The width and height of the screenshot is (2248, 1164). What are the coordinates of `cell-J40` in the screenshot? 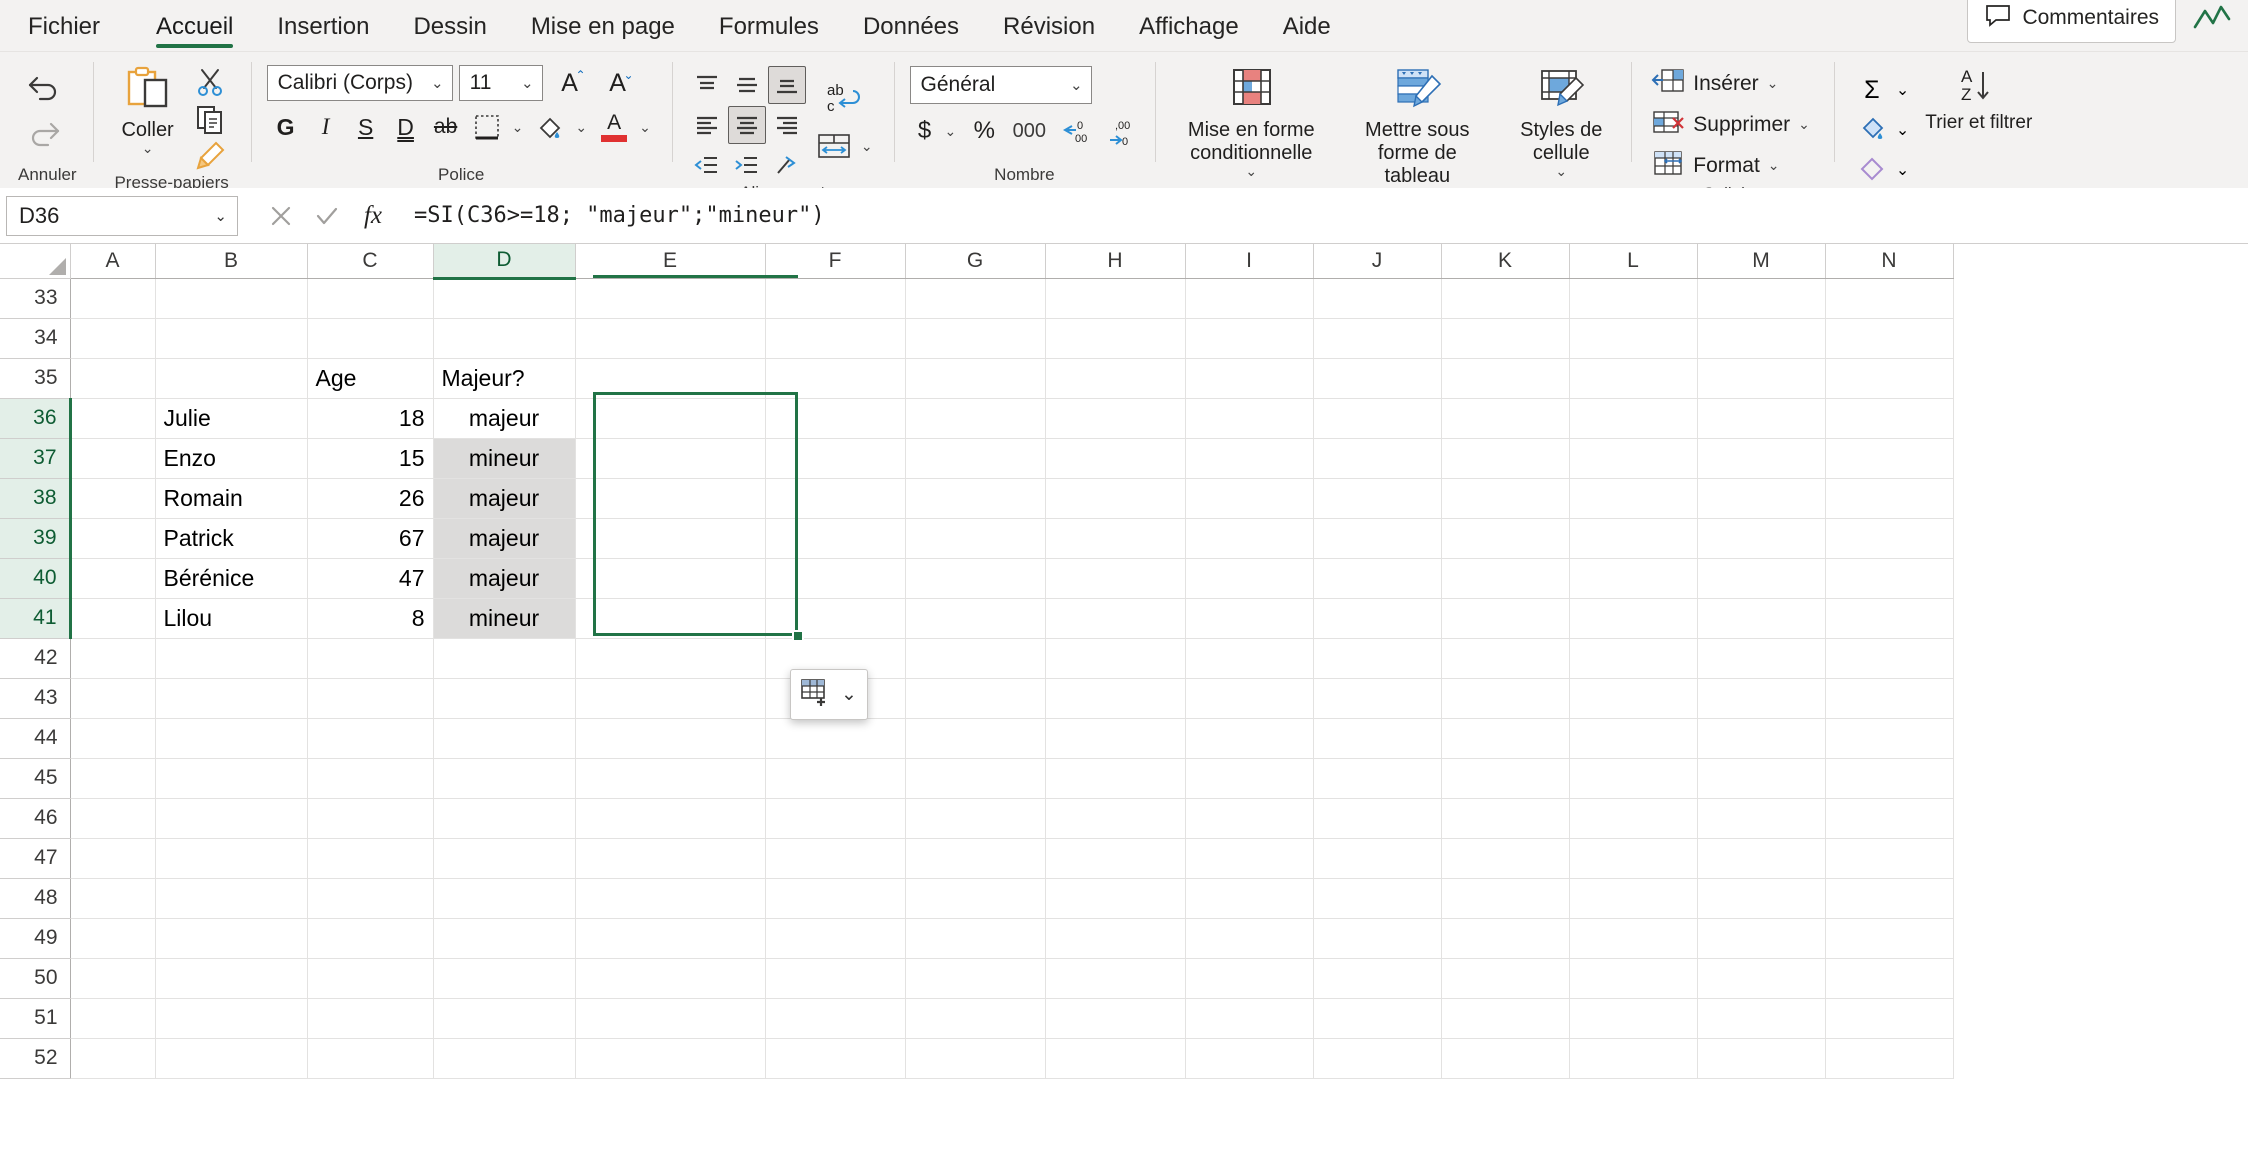 It's located at (1377, 578).